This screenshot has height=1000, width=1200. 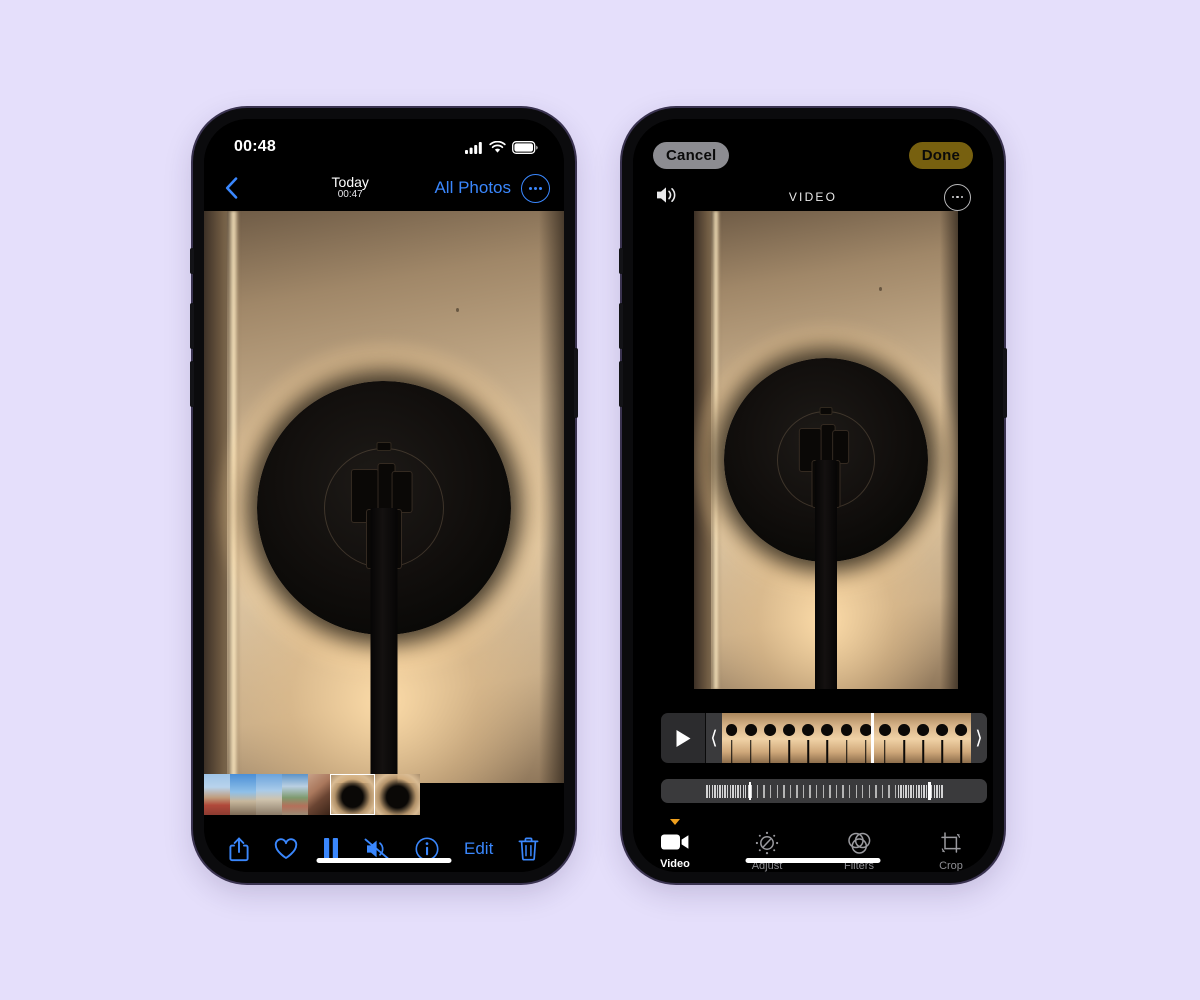 What do you see at coordinates (826, 450) in the screenshot?
I see `video-preview` at bounding box center [826, 450].